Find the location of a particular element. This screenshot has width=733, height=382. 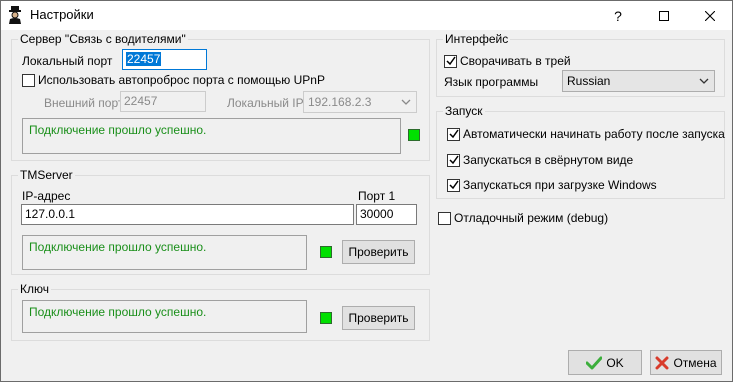

start-minimized-box is located at coordinates (453, 160).